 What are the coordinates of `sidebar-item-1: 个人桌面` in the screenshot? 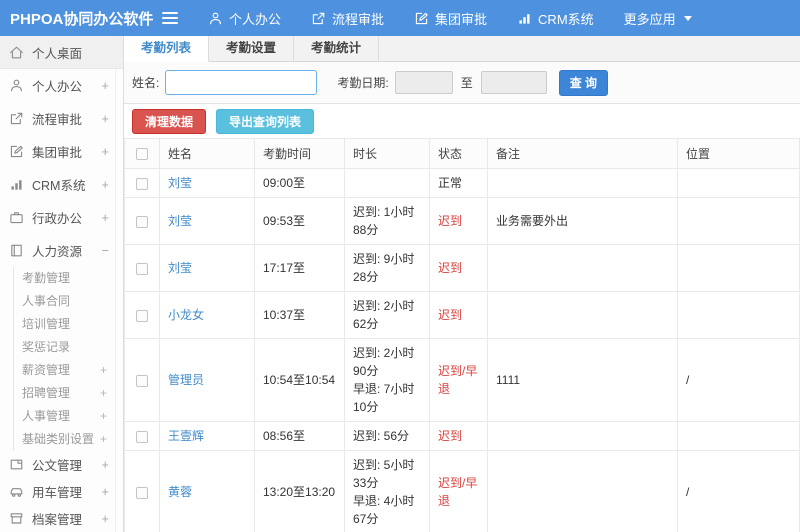 It's located at (61, 52).